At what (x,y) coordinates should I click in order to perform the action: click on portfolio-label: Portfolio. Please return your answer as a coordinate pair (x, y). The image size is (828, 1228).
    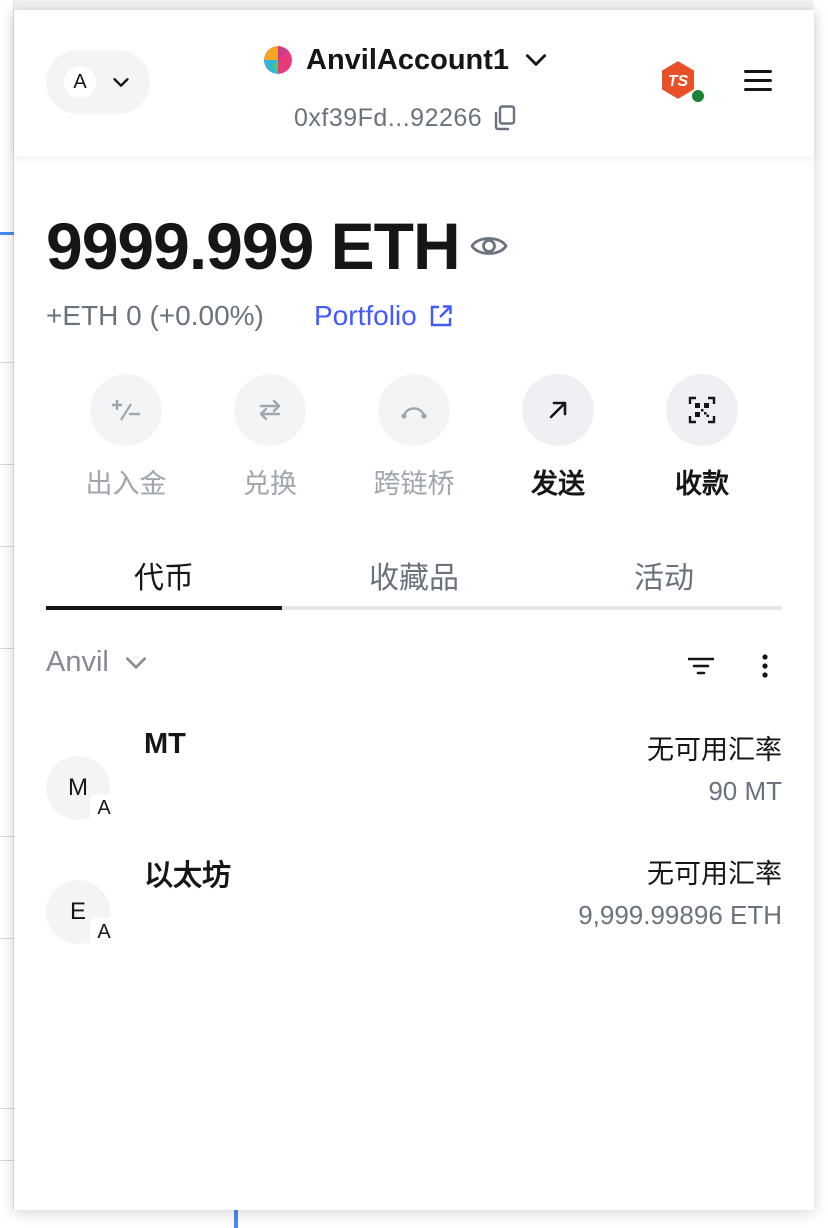
    Looking at the image, I should click on (365, 315).